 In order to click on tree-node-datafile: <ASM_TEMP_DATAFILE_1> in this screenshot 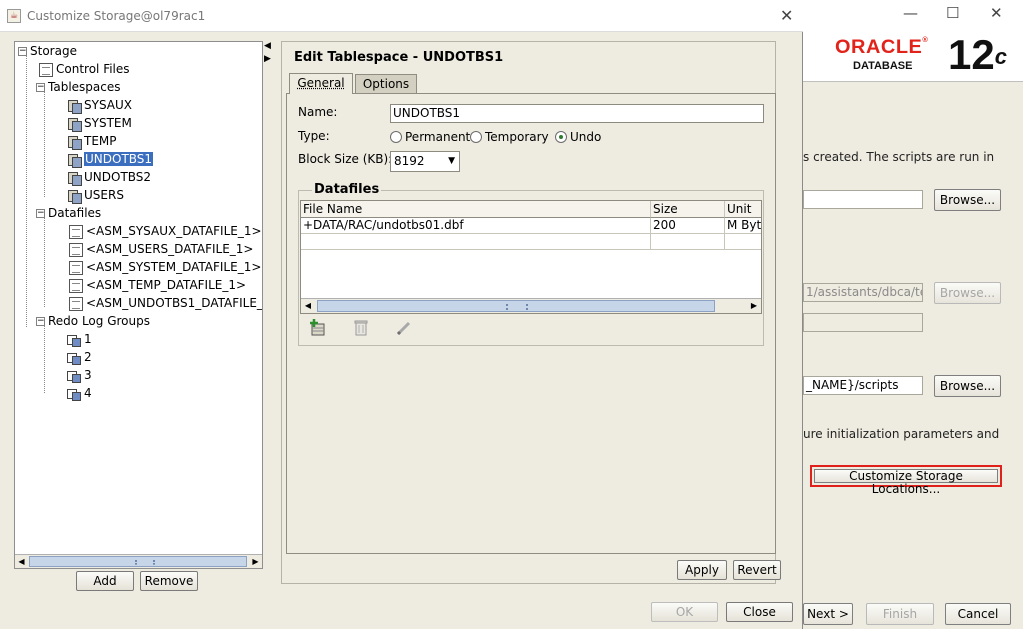, I will do `click(157, 285)`.